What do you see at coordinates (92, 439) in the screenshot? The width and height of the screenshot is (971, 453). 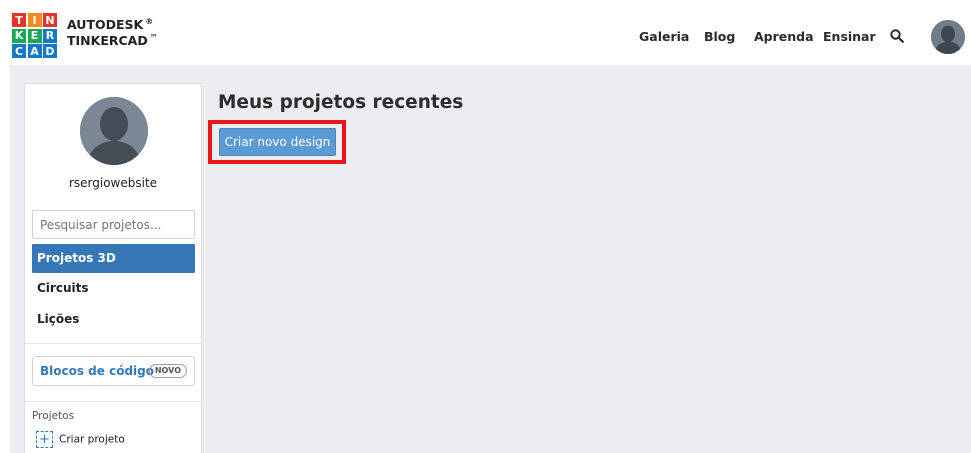 I see `create-project-label: Criar projeto` at bounding box center [92, 439].